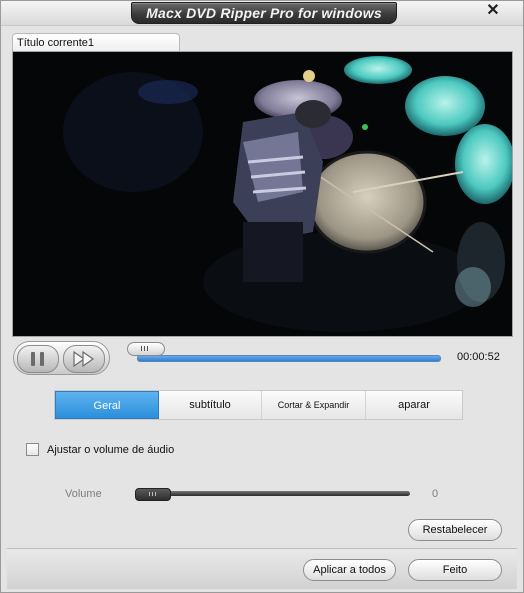 This screenshot has width=524, height=593. What do you see at coordinates (455, 570) in the screenshot?
I see `done-button: Feito` at bounding box center [455, 570].